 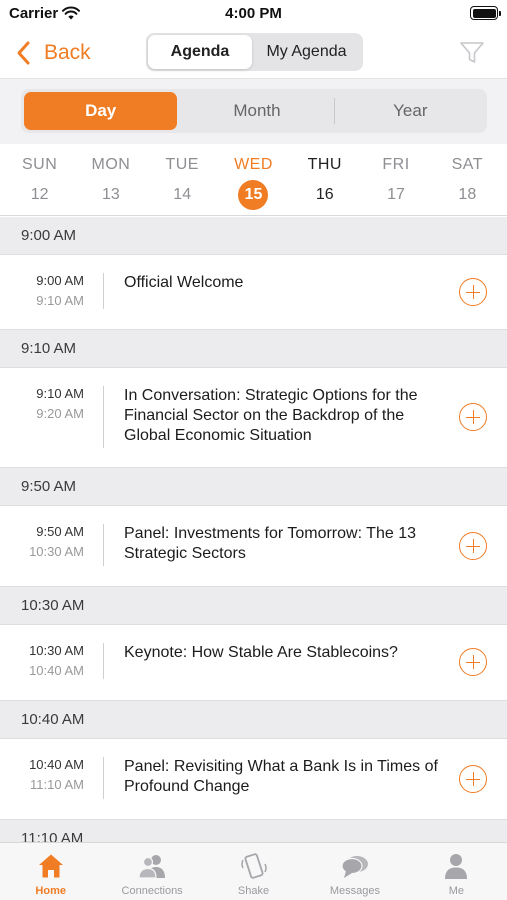 I want to click on tab-home: Home, so click(x=50, y=871).